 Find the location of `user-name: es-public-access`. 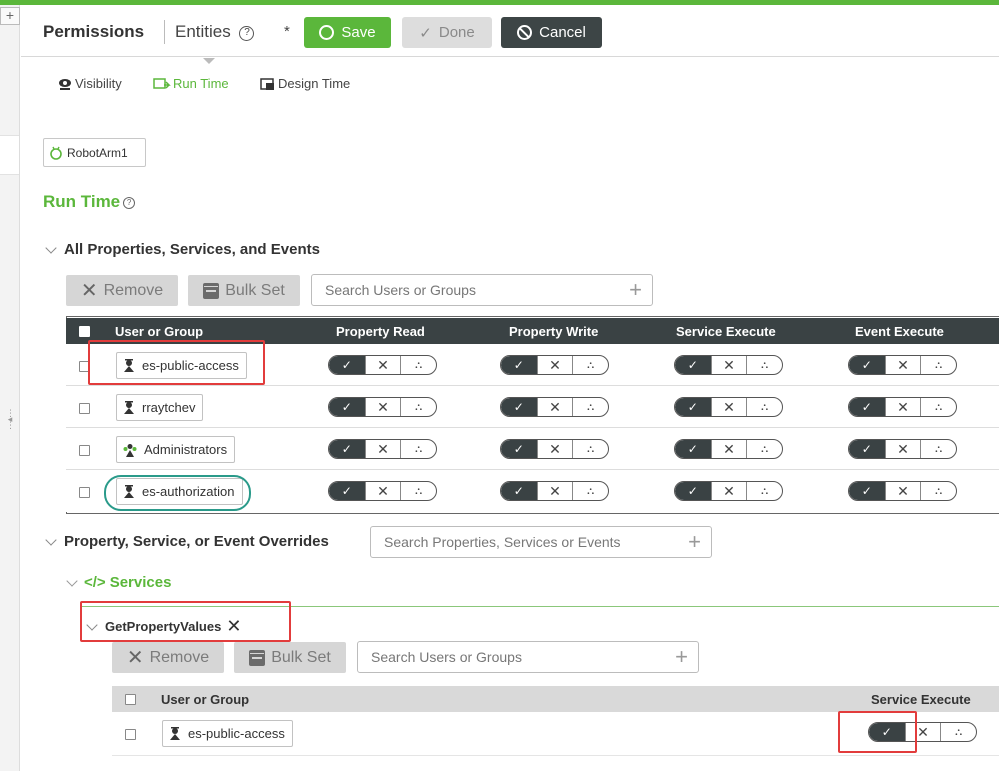

user-name: es-public-access is located at coordinates (236, 733).